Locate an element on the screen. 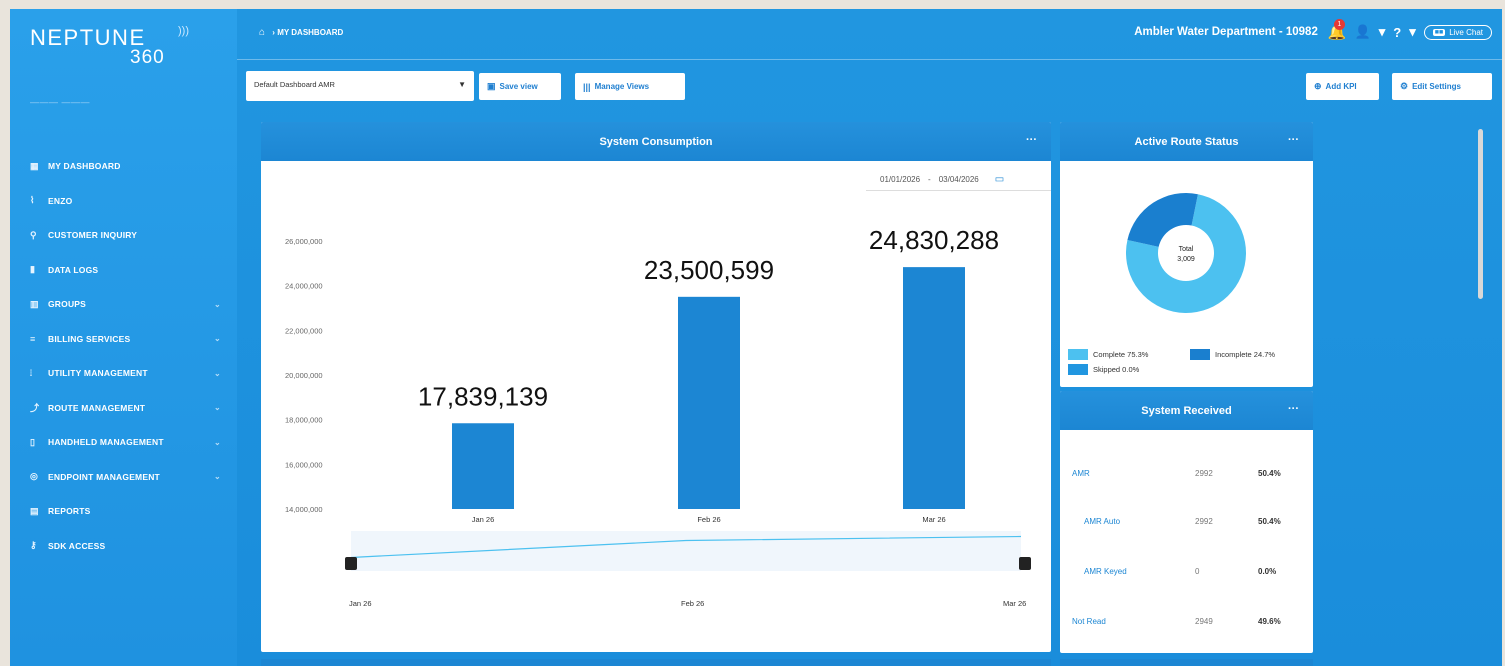 Image resolution: width=1505 pixels, height=666 pixels. save-view-label: Save view is located at coordinates (518, 86).